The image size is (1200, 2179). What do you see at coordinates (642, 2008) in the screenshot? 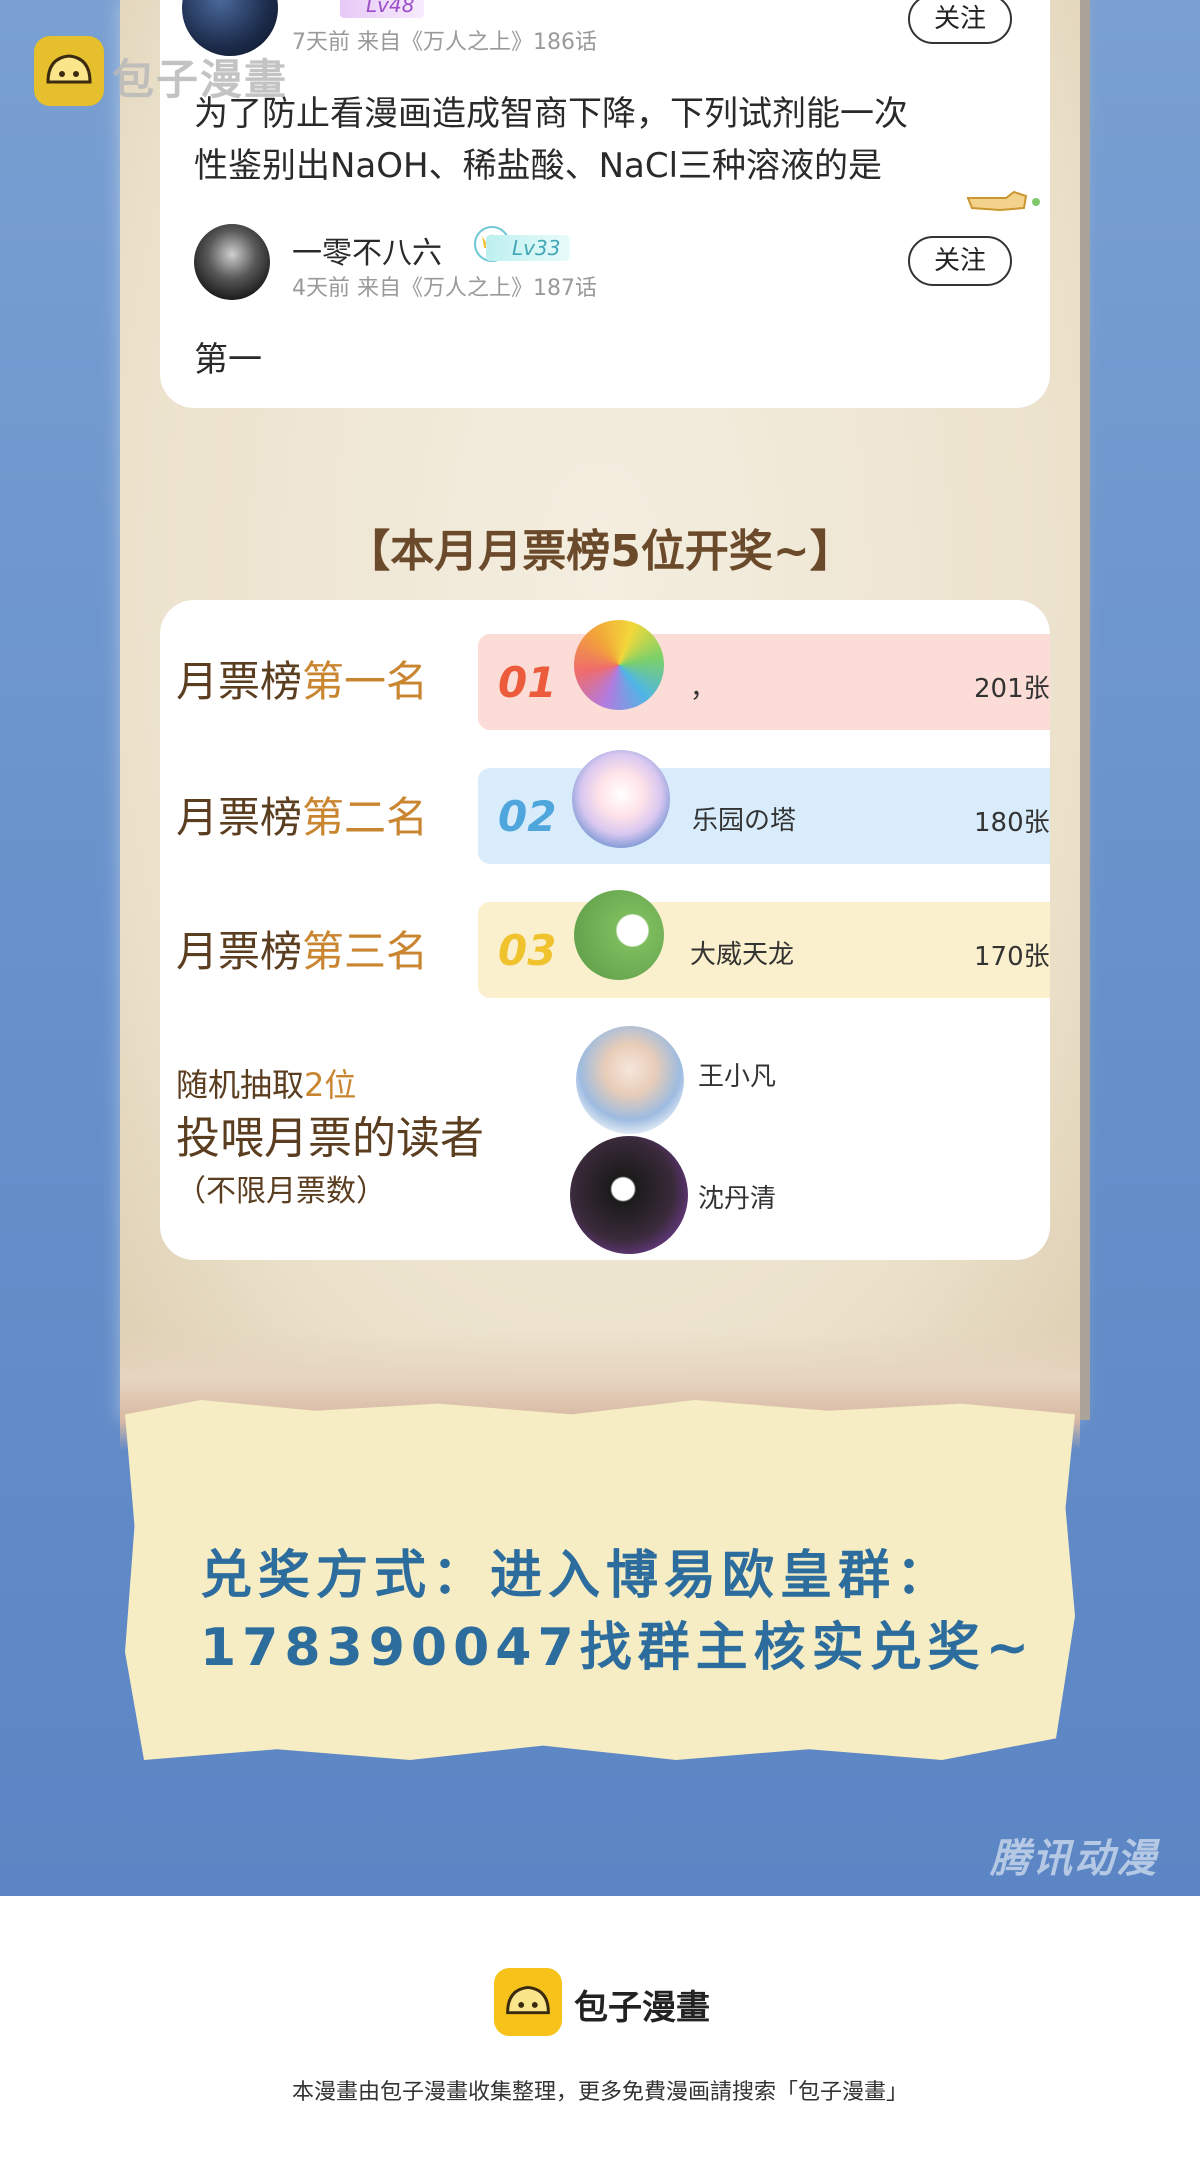
I see `footer-brand-title: 包子漫畫` at bounding box center [642, 2008].